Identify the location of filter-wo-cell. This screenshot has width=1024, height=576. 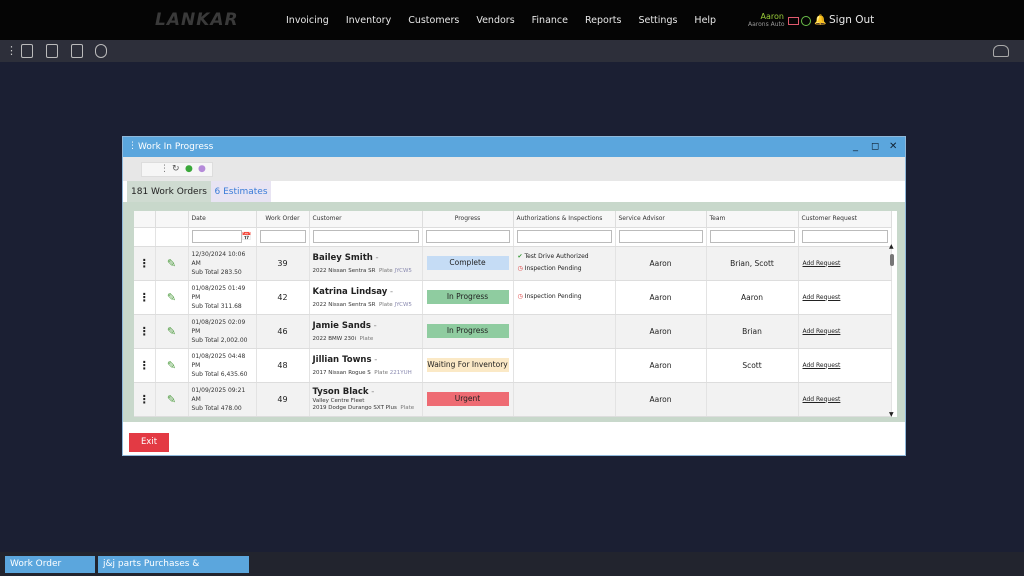
(283, 237).